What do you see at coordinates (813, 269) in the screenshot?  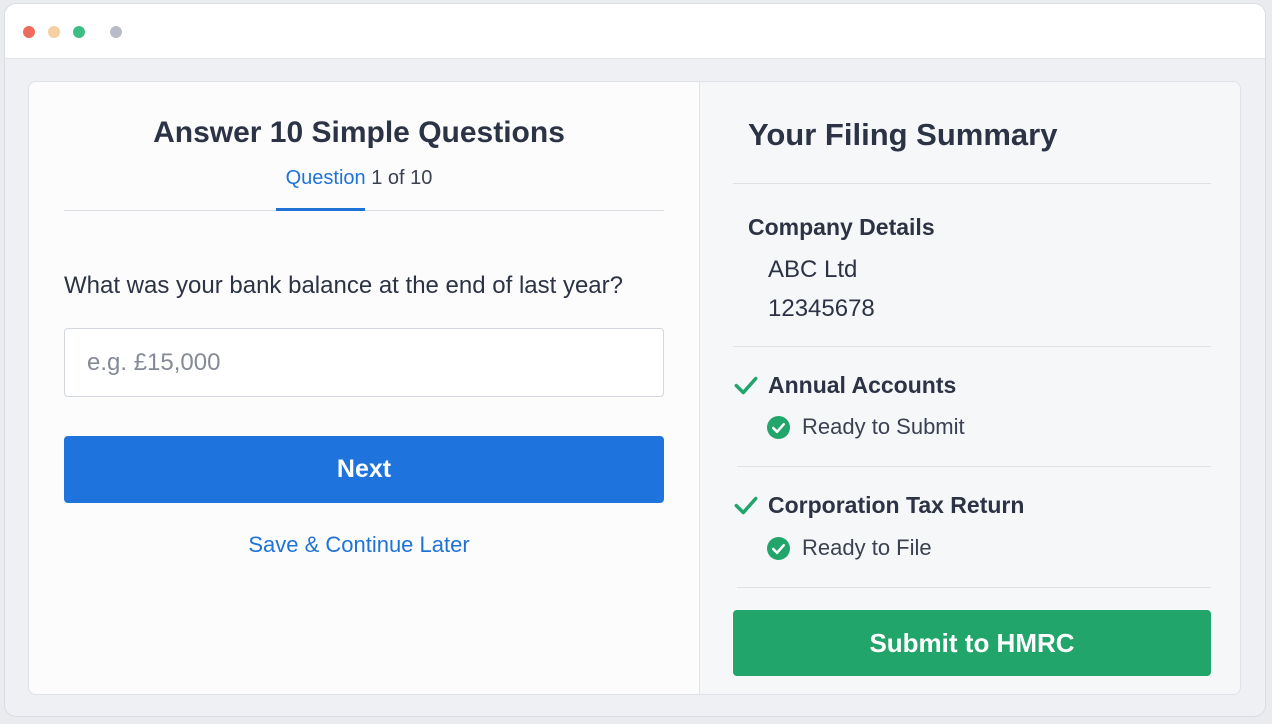 I see `company-name: ABC Ltd` at bounding box center [813, 269].